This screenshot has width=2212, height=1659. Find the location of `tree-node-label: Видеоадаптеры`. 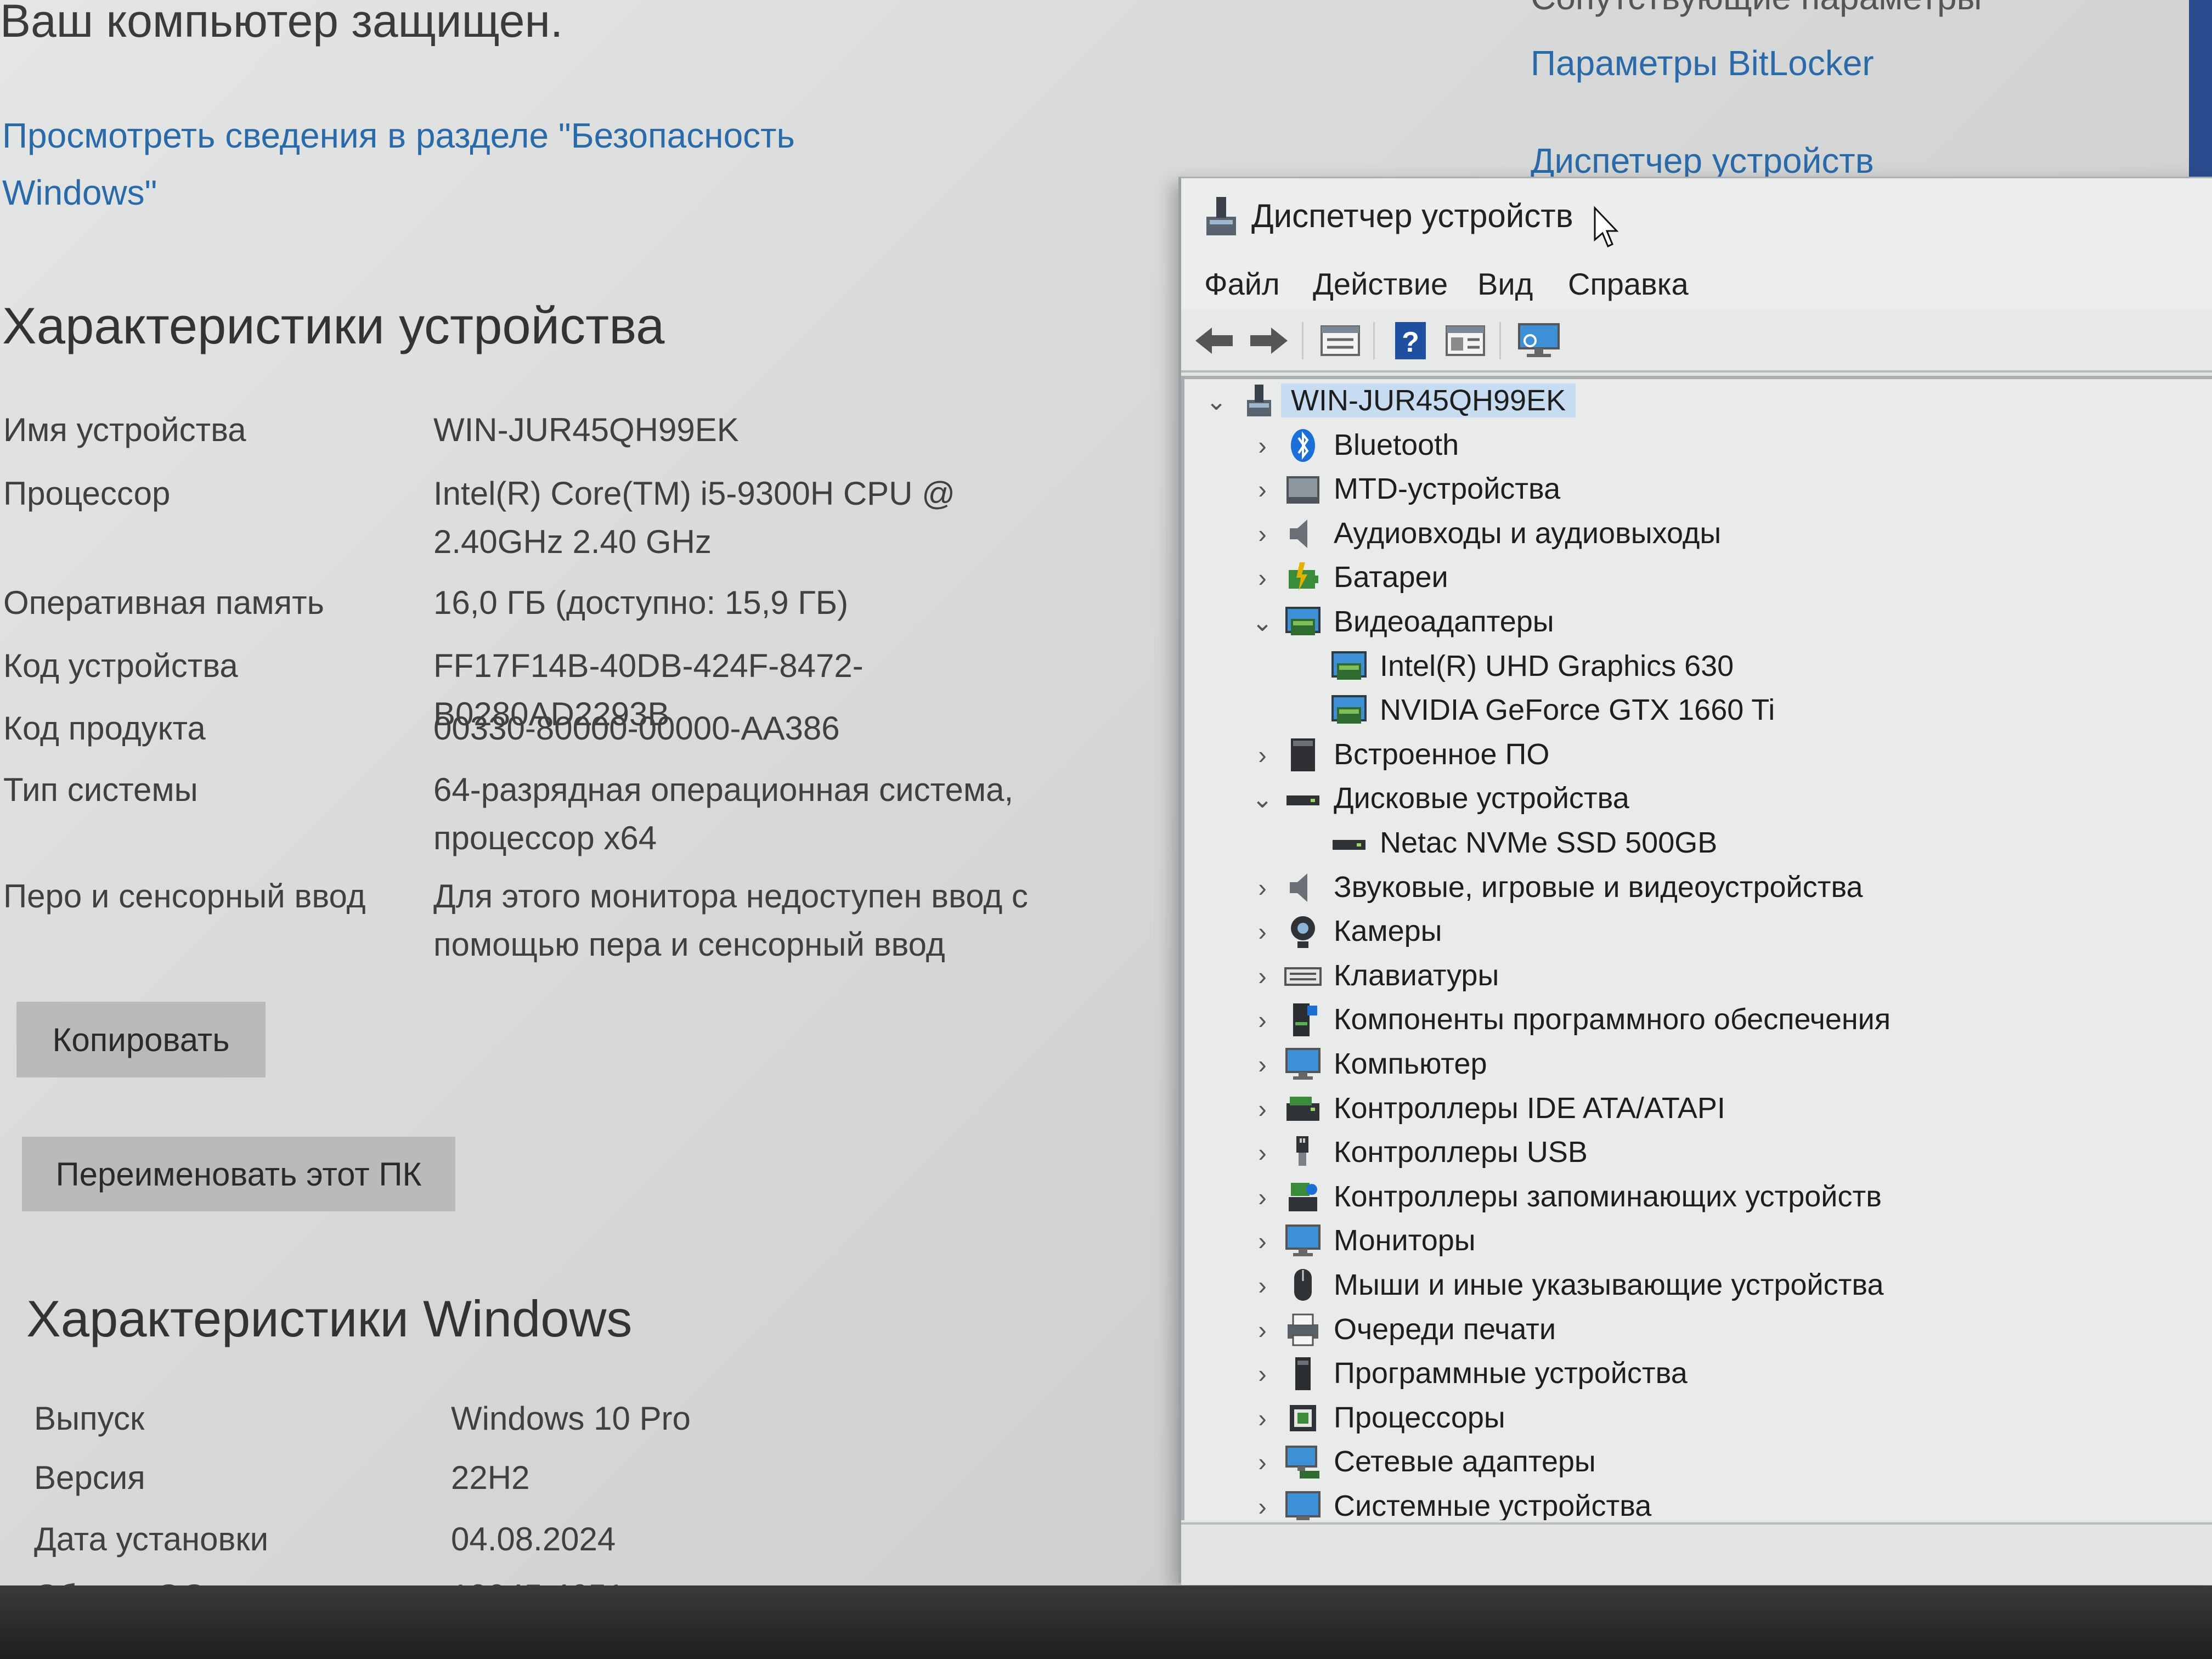

tree-node-label: Видеоадаптеры is located at coordinates (1444, 622).